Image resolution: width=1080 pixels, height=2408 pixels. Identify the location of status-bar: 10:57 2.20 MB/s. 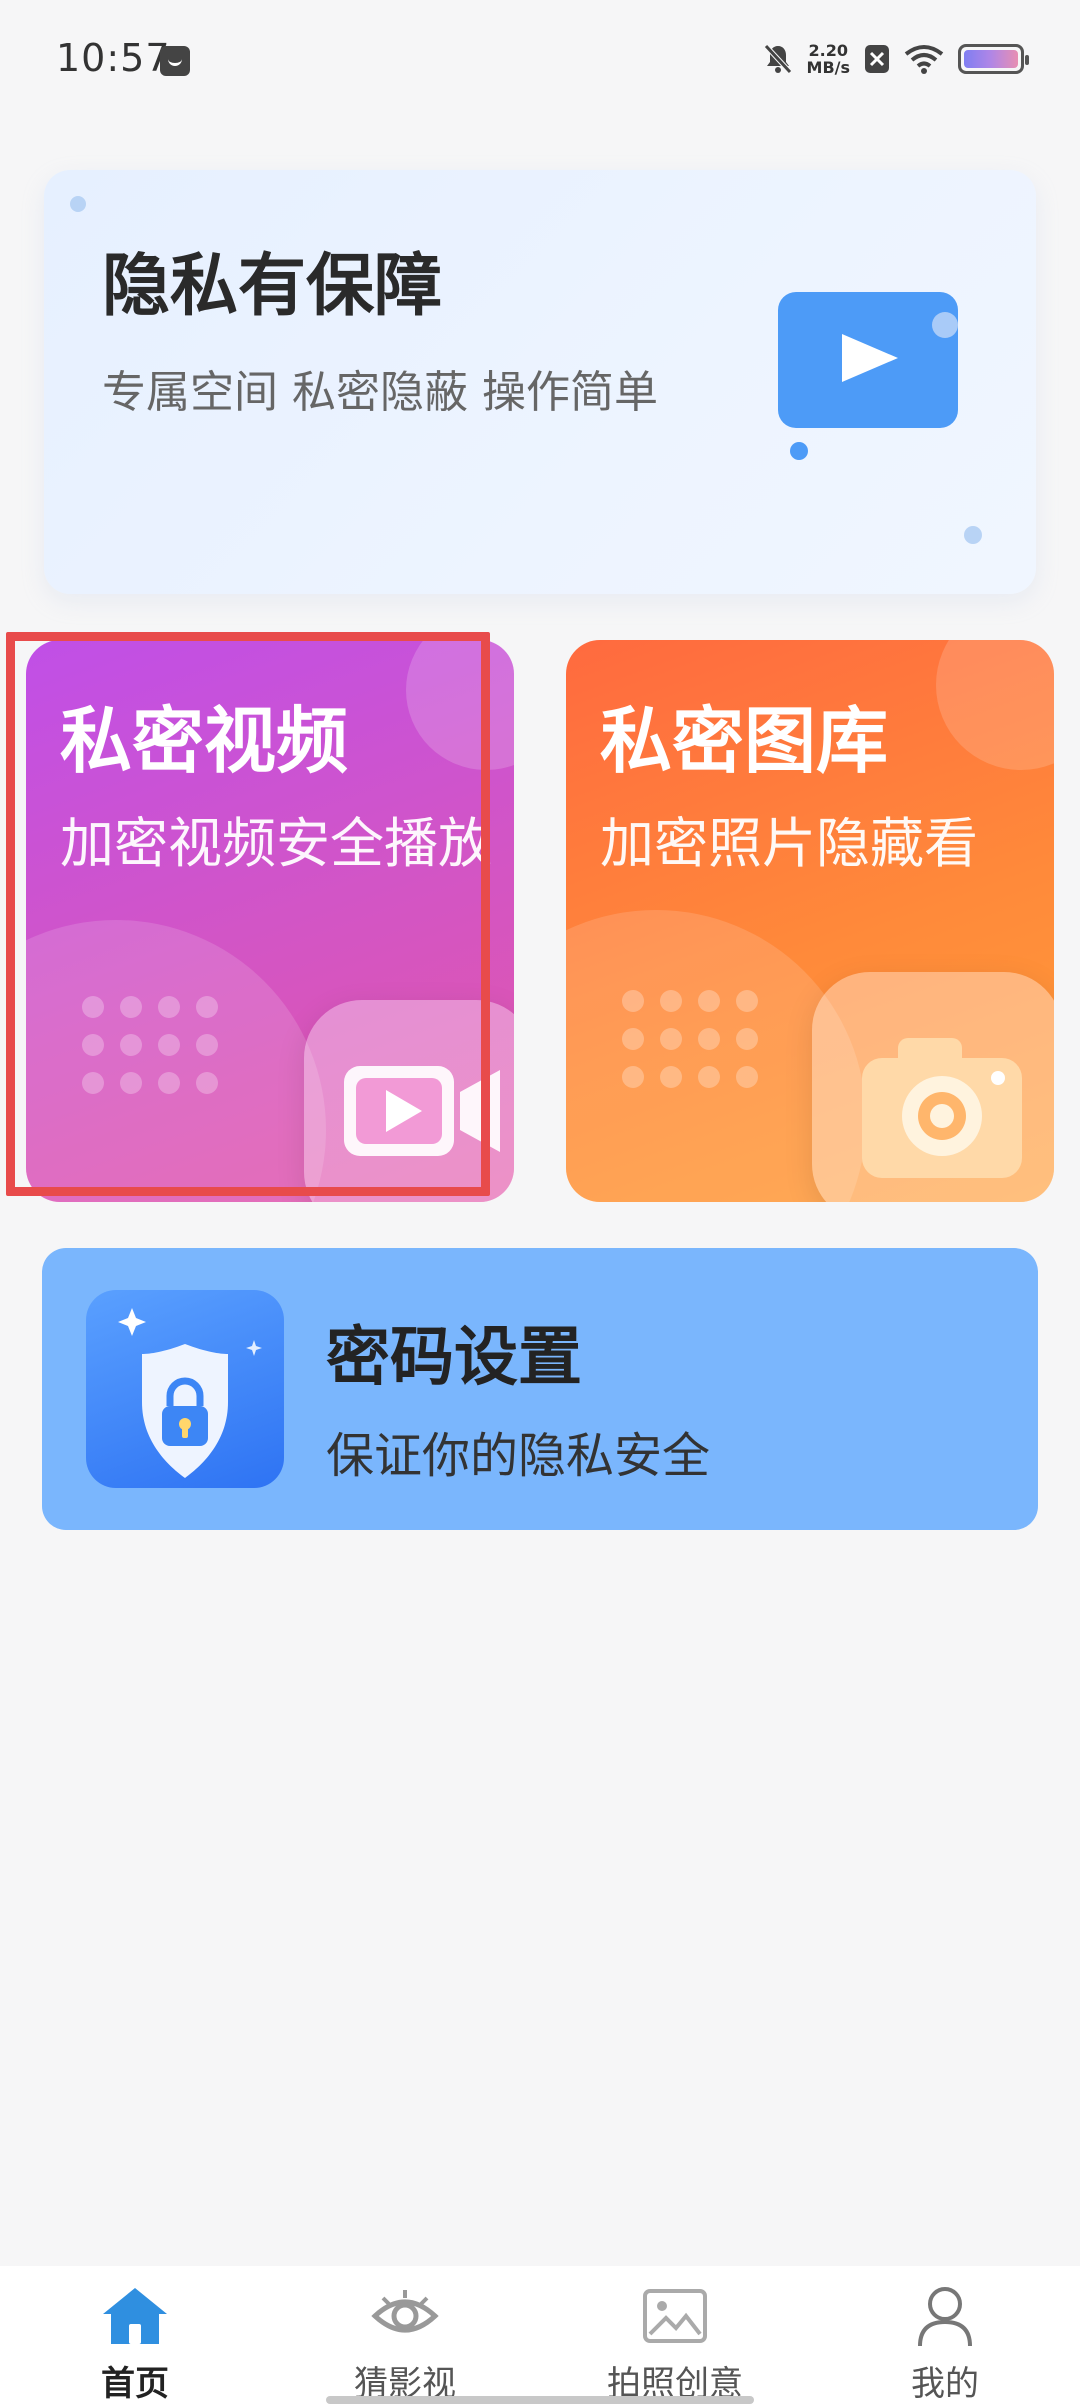
(540, 60).